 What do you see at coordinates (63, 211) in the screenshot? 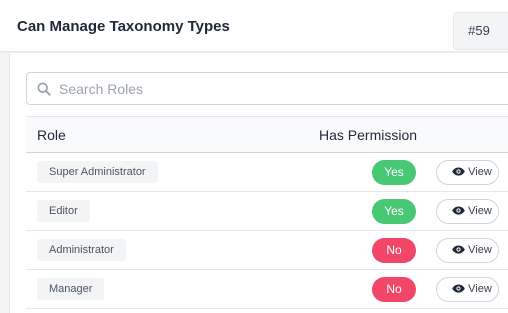
I see `role-name: Editor` at bounding box center [63, 211].